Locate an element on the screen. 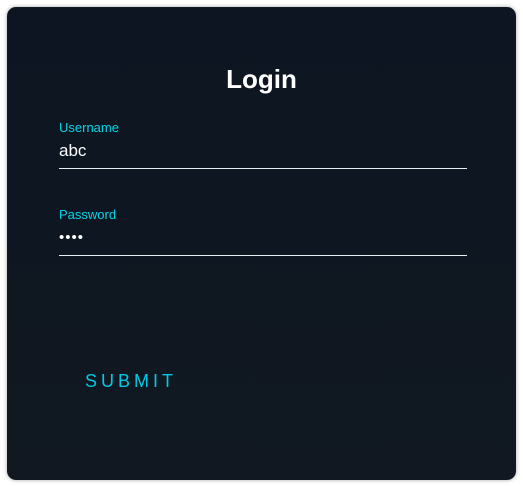  password-input is located at coordinates (263, 241).